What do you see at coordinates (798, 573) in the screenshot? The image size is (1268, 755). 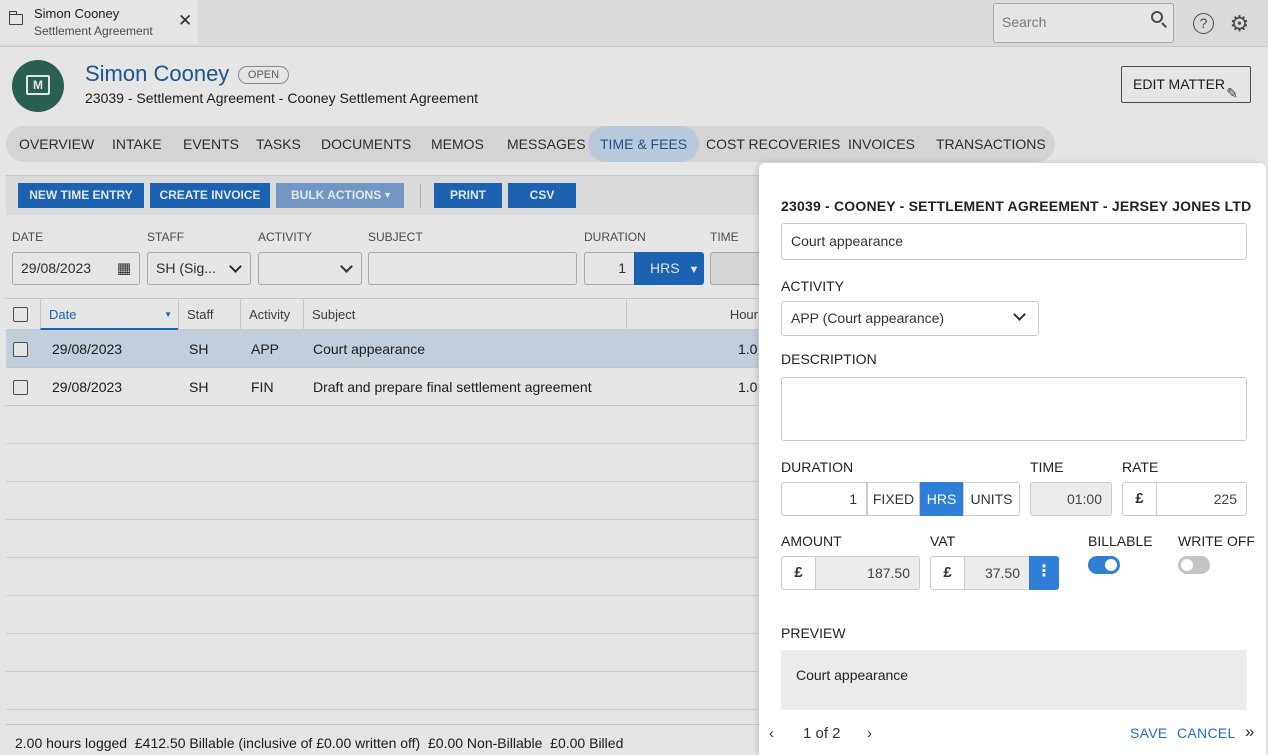 I see `amount-currency: £` at bounding box center [798, 573].